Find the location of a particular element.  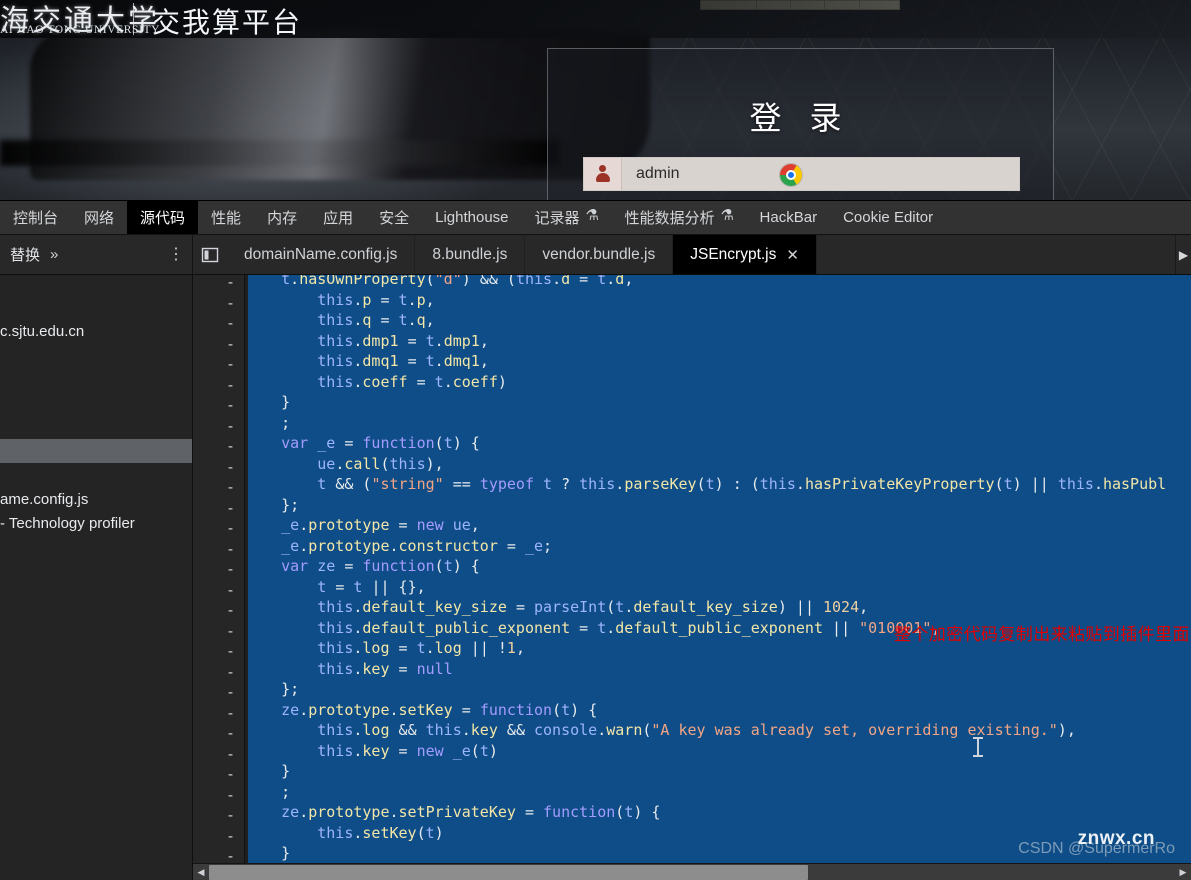

tab-recorder-label: 记录器 is located at coordinates (557, 218).